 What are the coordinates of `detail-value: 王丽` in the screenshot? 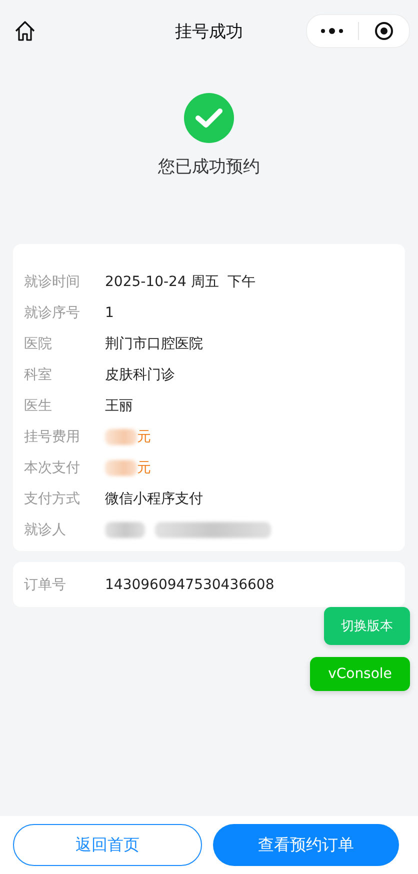 It's located at (119, 405).